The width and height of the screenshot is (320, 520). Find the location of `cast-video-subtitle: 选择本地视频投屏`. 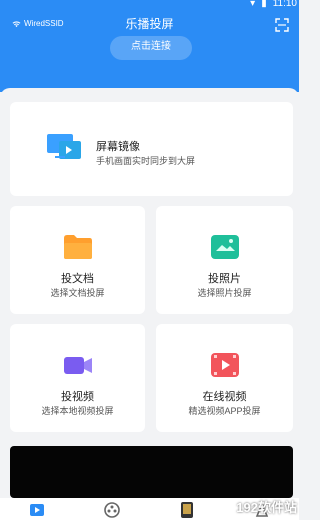

cast-video-subtitle: 选择本地视频投屏 is located at coordinates (77, 411).